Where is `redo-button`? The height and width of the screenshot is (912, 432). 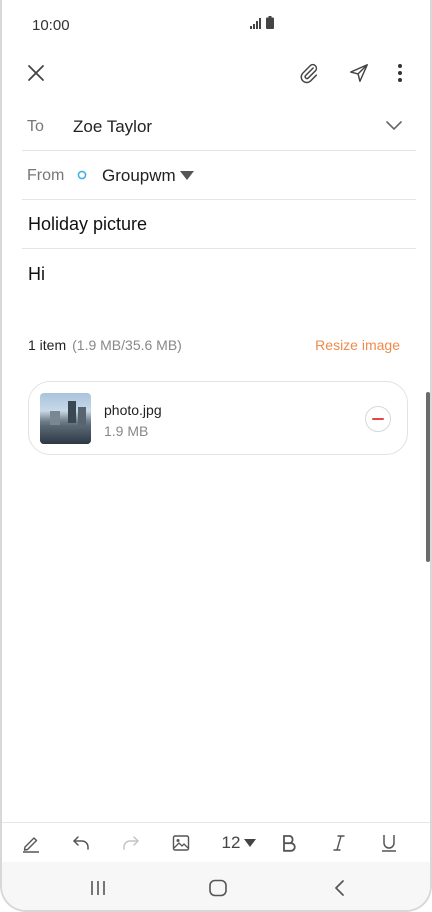
redo-button is located at coordinates (131, 843).